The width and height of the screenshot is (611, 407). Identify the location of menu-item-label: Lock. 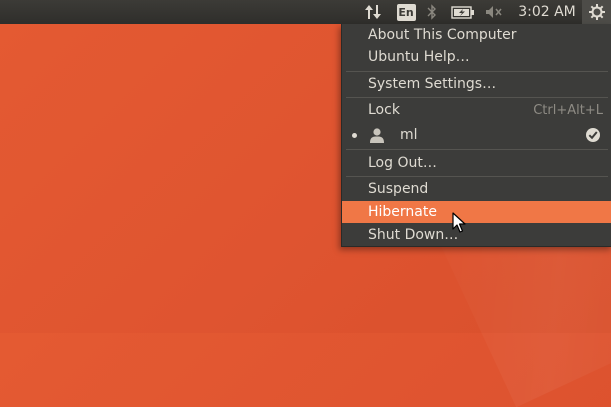
(384, 110).